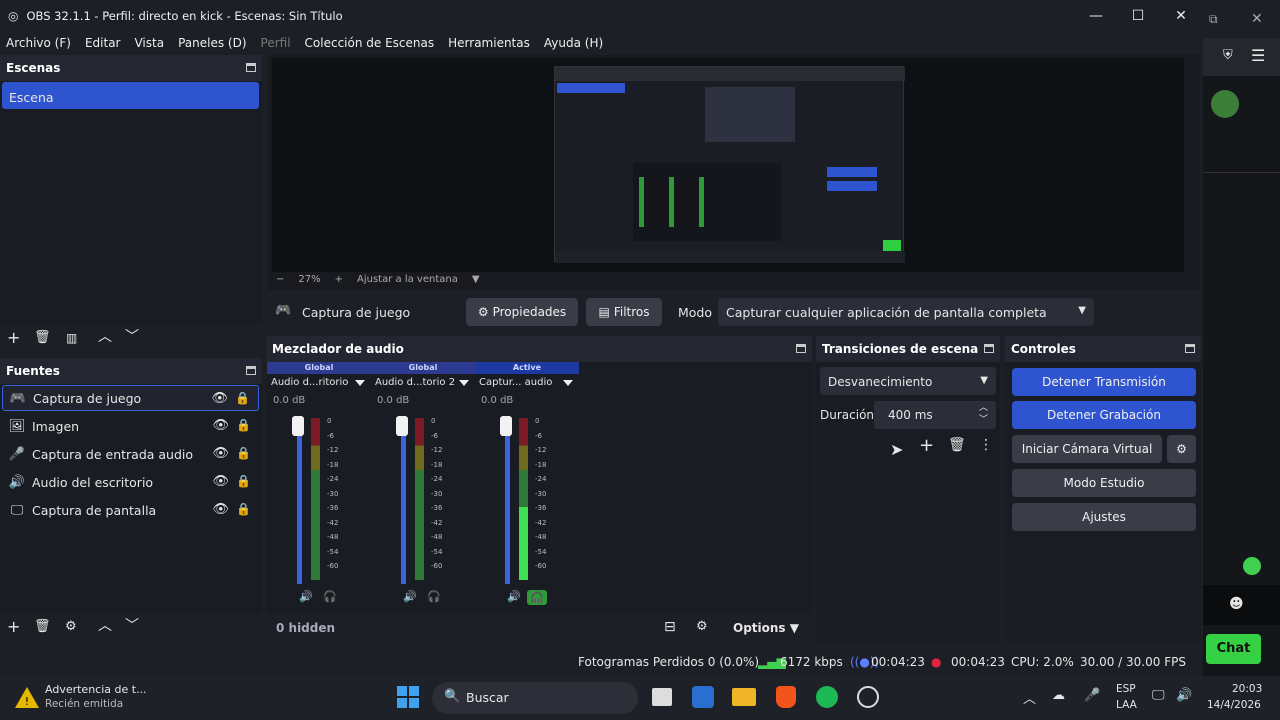  I want to click on source-item-imagen: 🖼 Imagen 👁 🔒, so click(130, 426).